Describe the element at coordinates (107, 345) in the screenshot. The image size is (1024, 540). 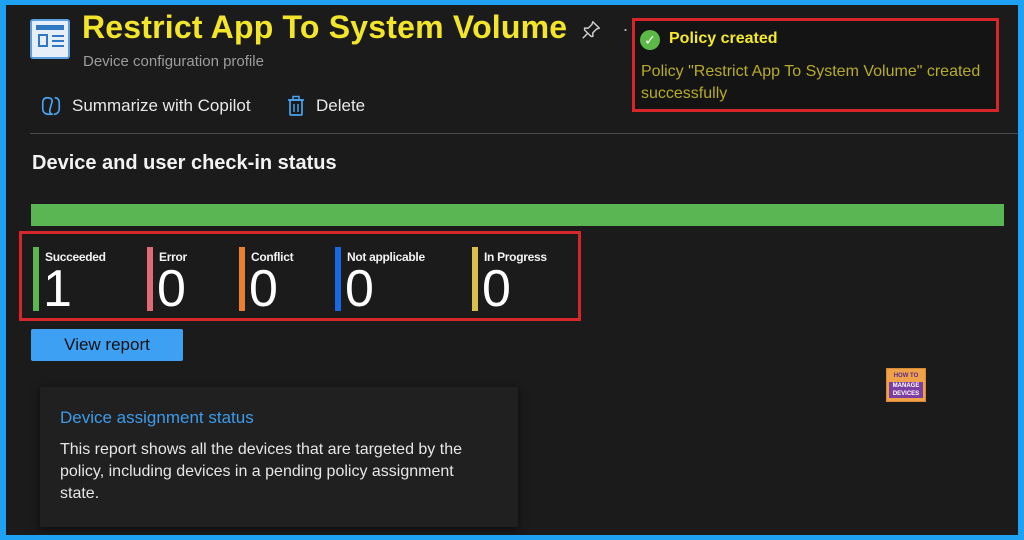
I see `view-report-button: View report` at that location.